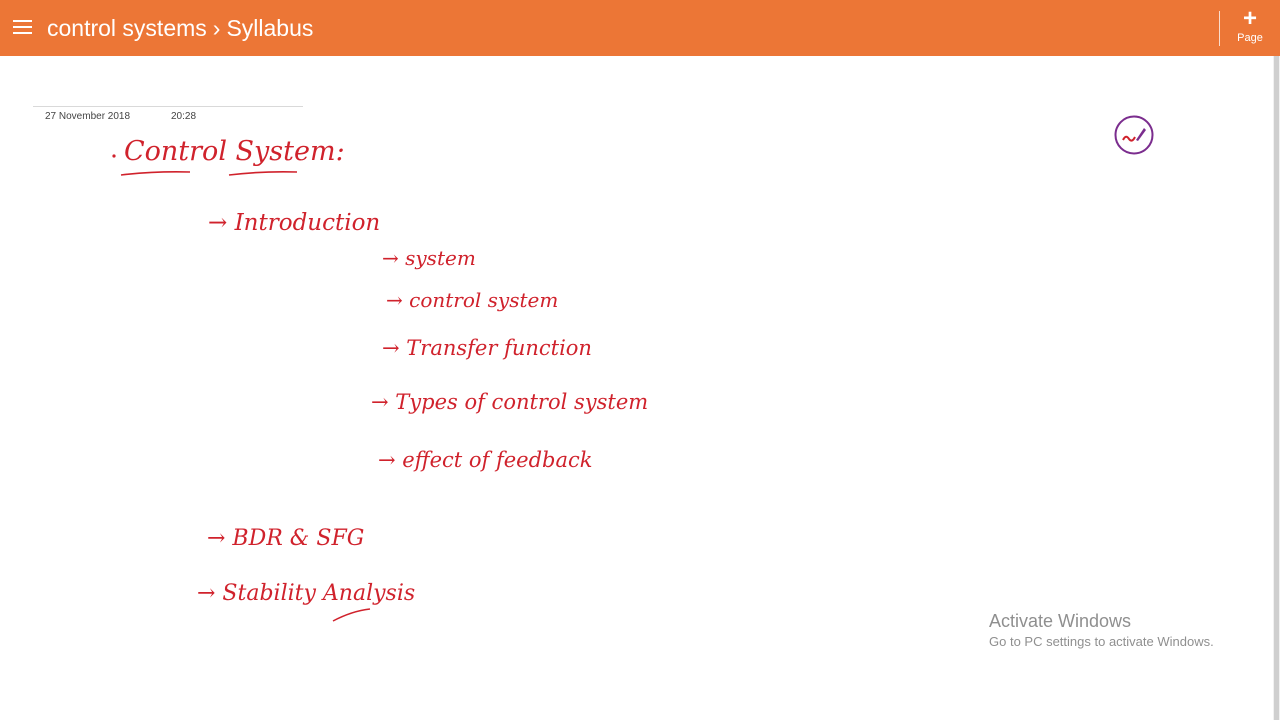 The width and height of the screenshot is (1280, 720). Describe the element at coordinates (1219, 28) in the screenshot. I see `header-divider` at that location.